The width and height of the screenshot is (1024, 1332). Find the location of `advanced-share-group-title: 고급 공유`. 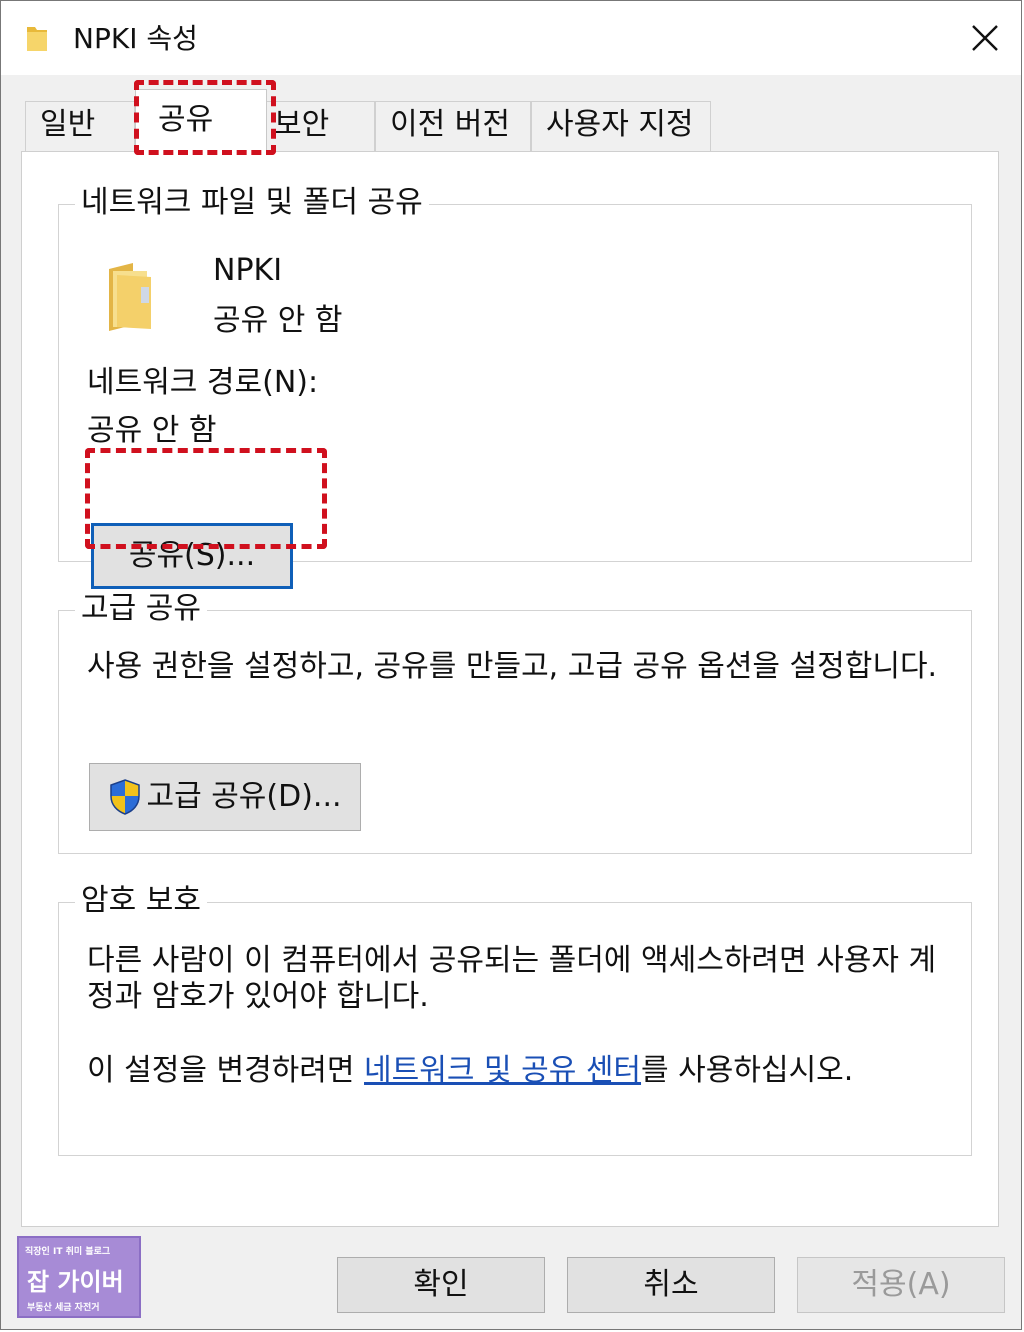

advanced-share-group-title: 고급 공유 is located at coordinates (141, 609).